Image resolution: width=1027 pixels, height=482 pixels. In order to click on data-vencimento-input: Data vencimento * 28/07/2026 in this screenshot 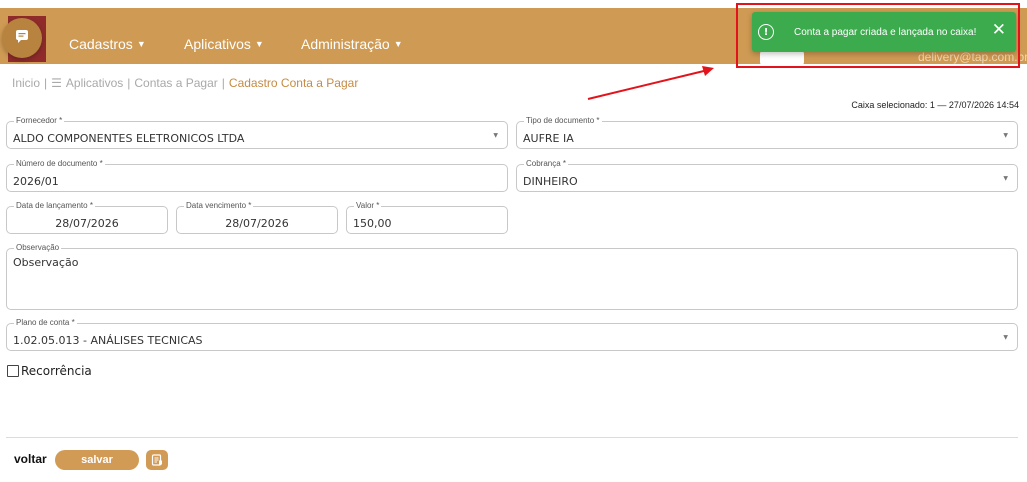, I will do `click(257, 217)`.